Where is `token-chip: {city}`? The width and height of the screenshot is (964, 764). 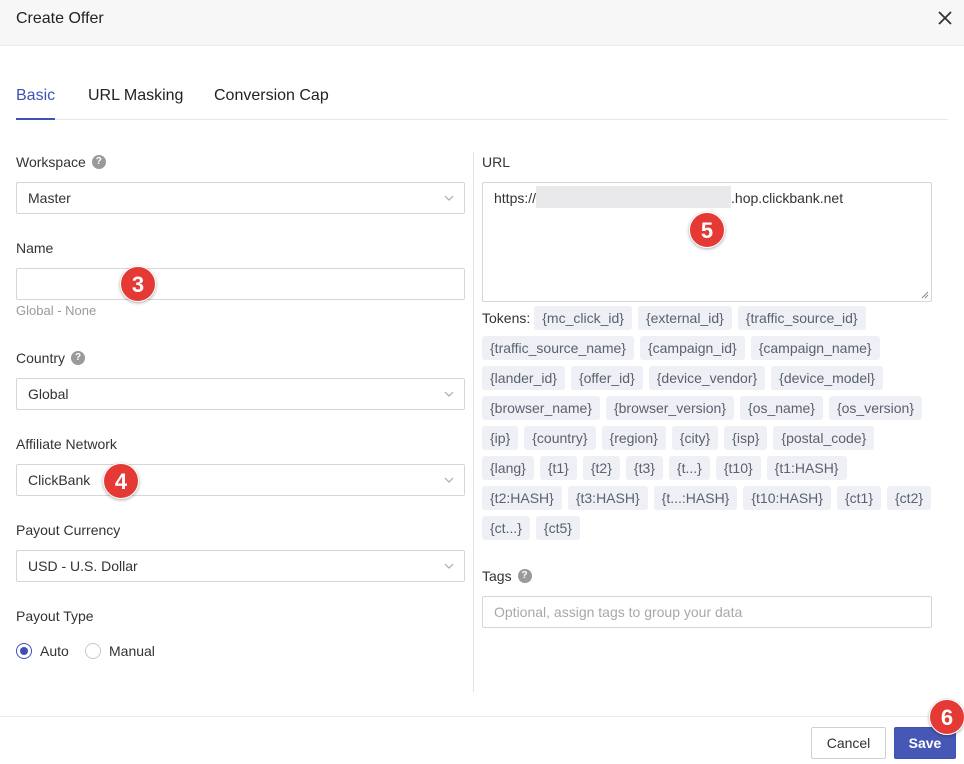 token-chip: {city} is located at coordinates (695, 438).